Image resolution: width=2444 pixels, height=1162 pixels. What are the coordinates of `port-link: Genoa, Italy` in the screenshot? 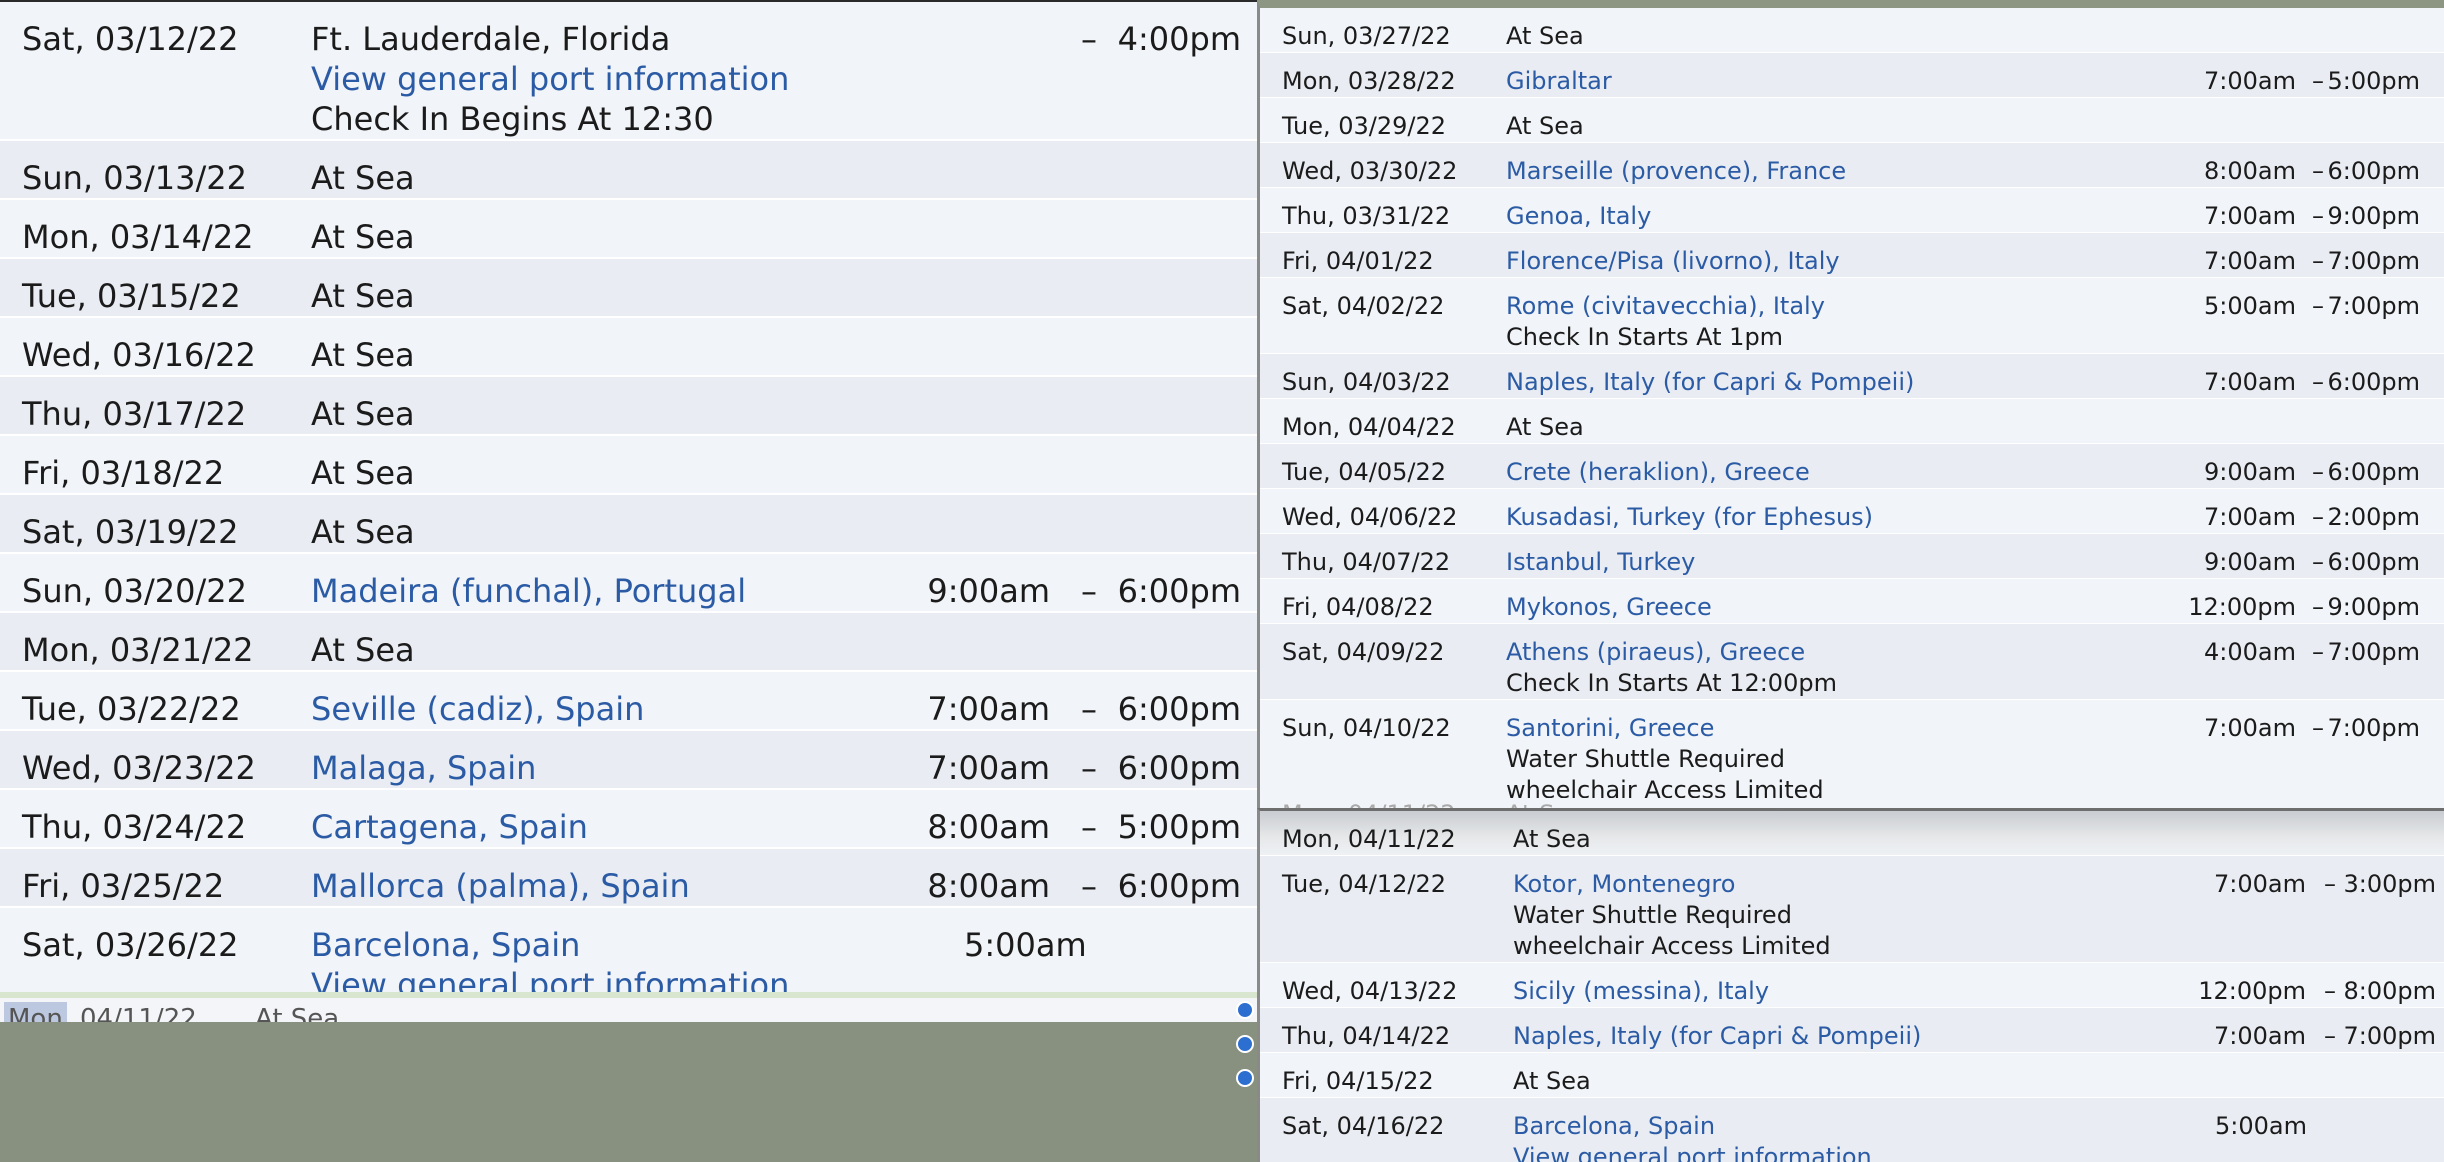 It's located at (1825, 216).